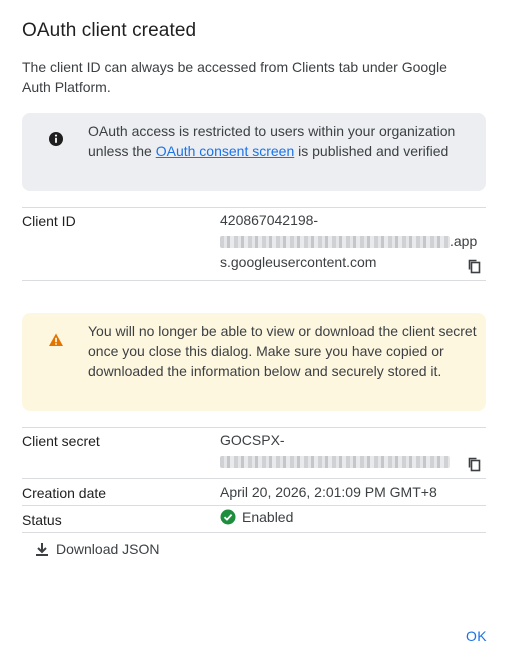 The height and width of the screenshot is (660, 510). Describe the element at coordinates (61, 441) in the screenshot. I see `client-secret-label: Client secret` at that location.